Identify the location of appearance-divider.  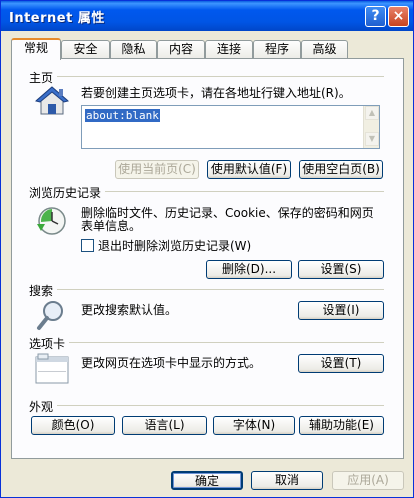
(220, 405).